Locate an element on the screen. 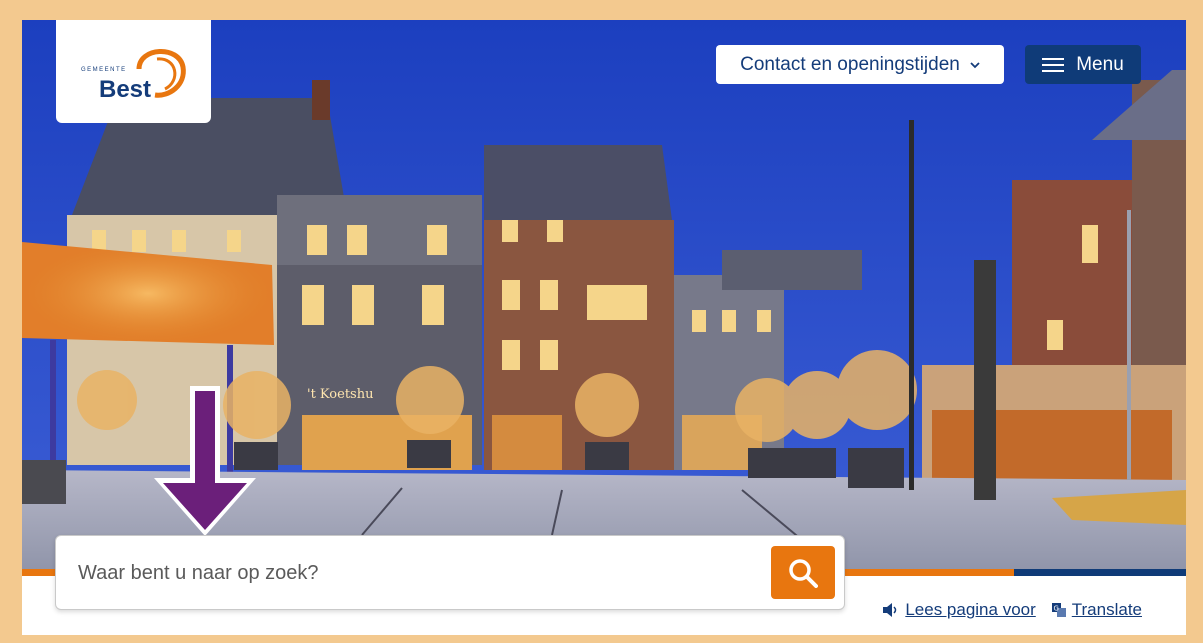 This screenshot has width=1203, height=643. arrow-down-icon is located at coordinates (205, 461).